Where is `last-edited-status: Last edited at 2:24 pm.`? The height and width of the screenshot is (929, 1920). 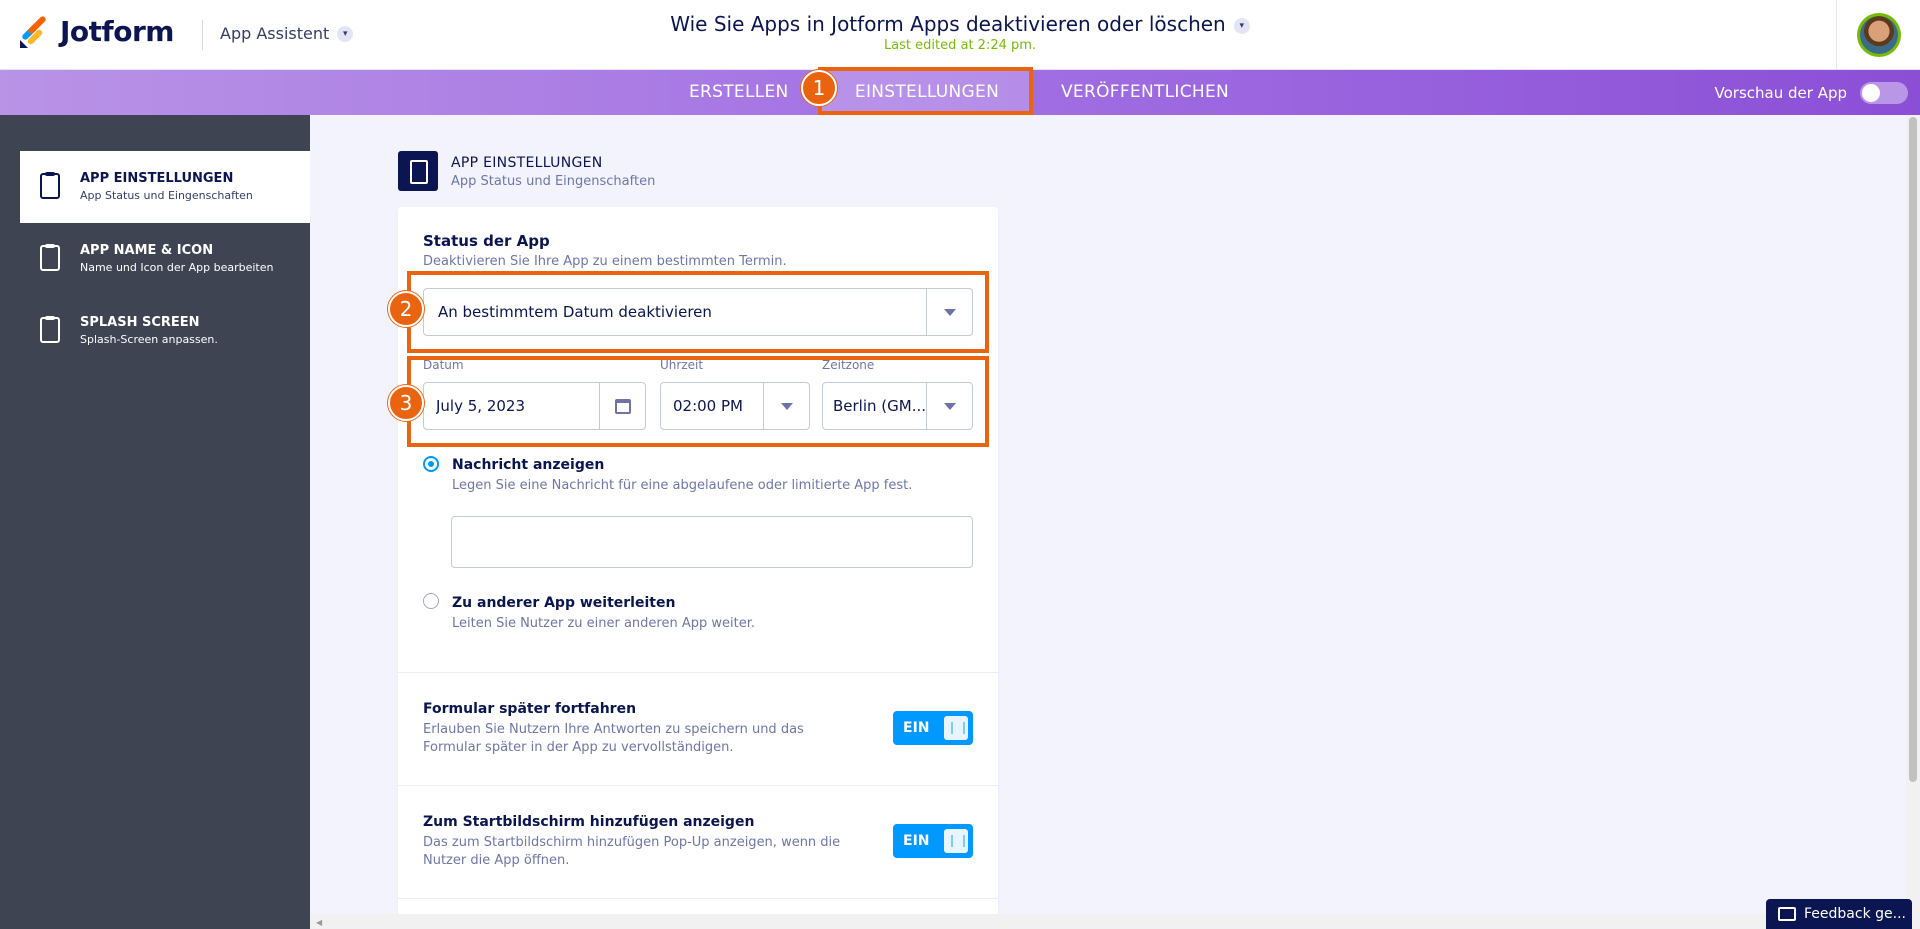
last-edited-status: Last edited at 2:24 pm. is located at coordinates (960, 45).